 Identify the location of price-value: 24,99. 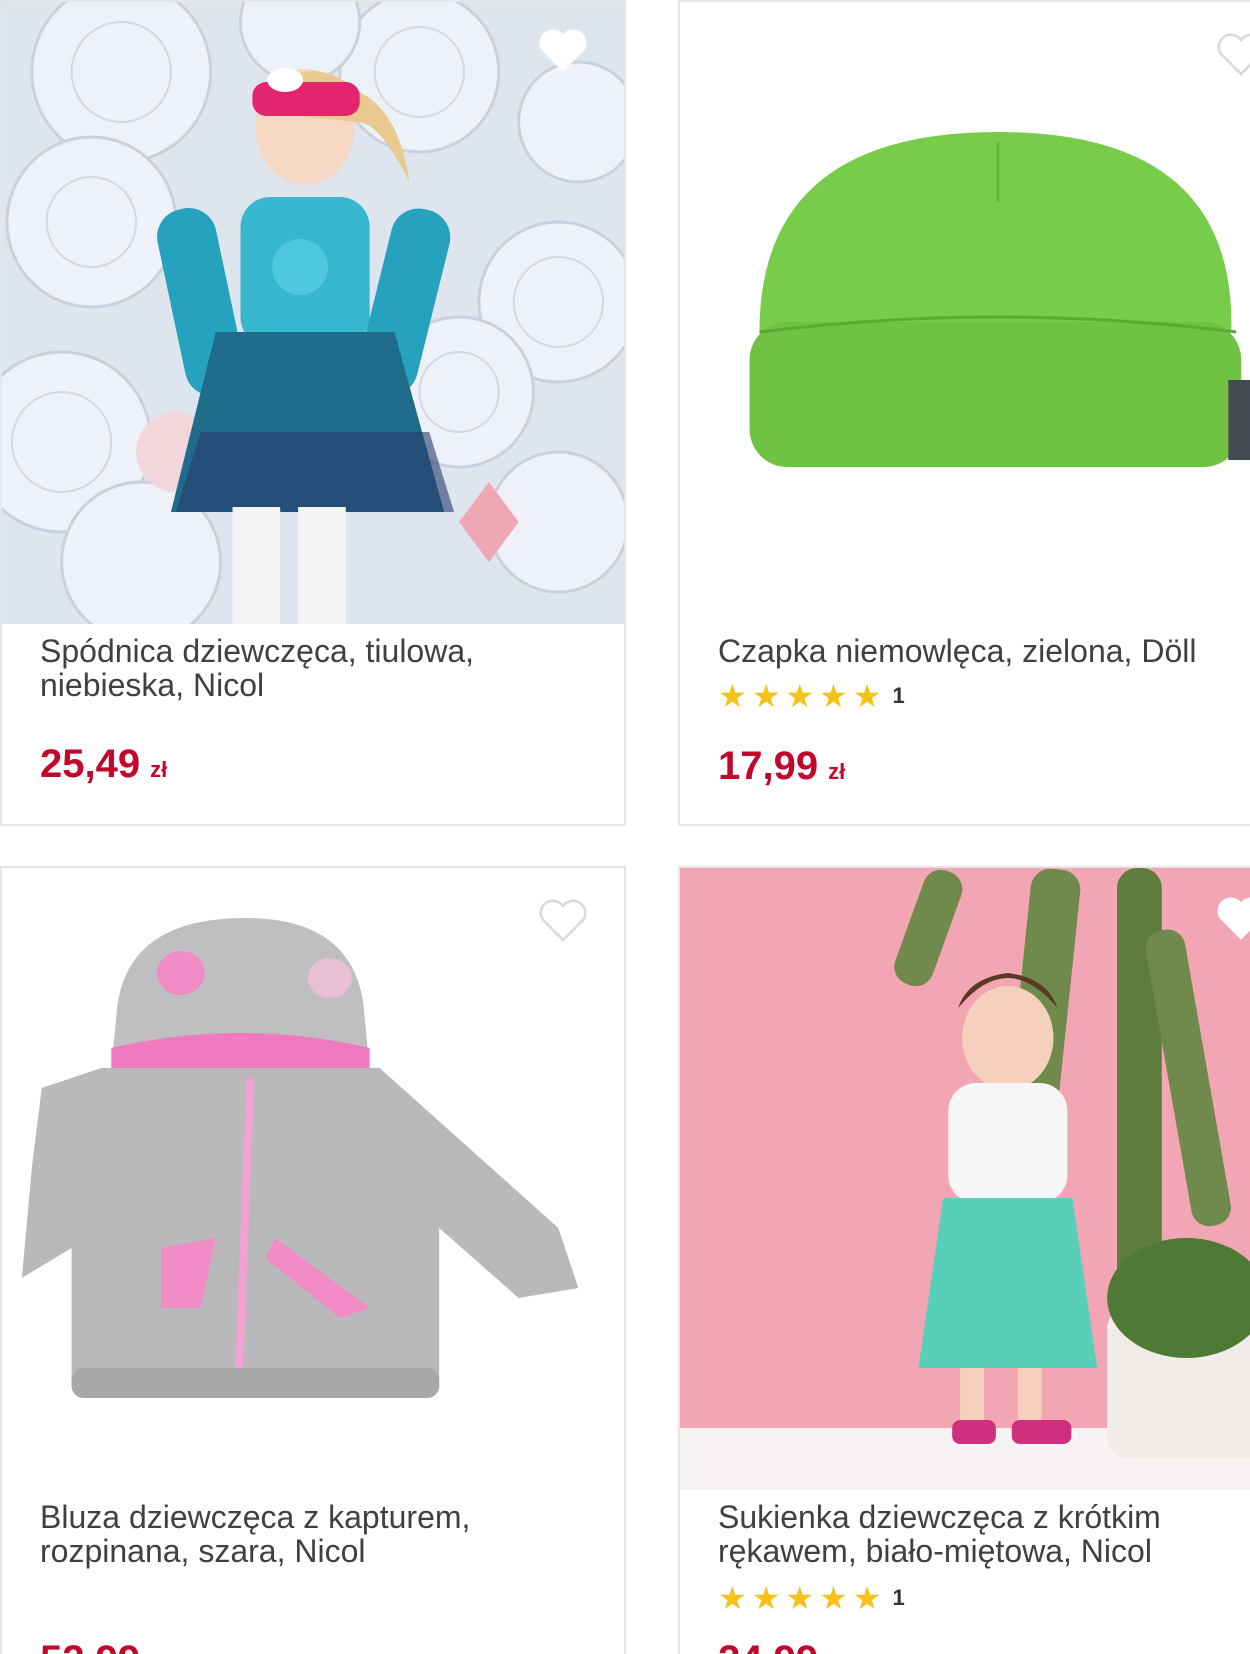
(768, 1646).